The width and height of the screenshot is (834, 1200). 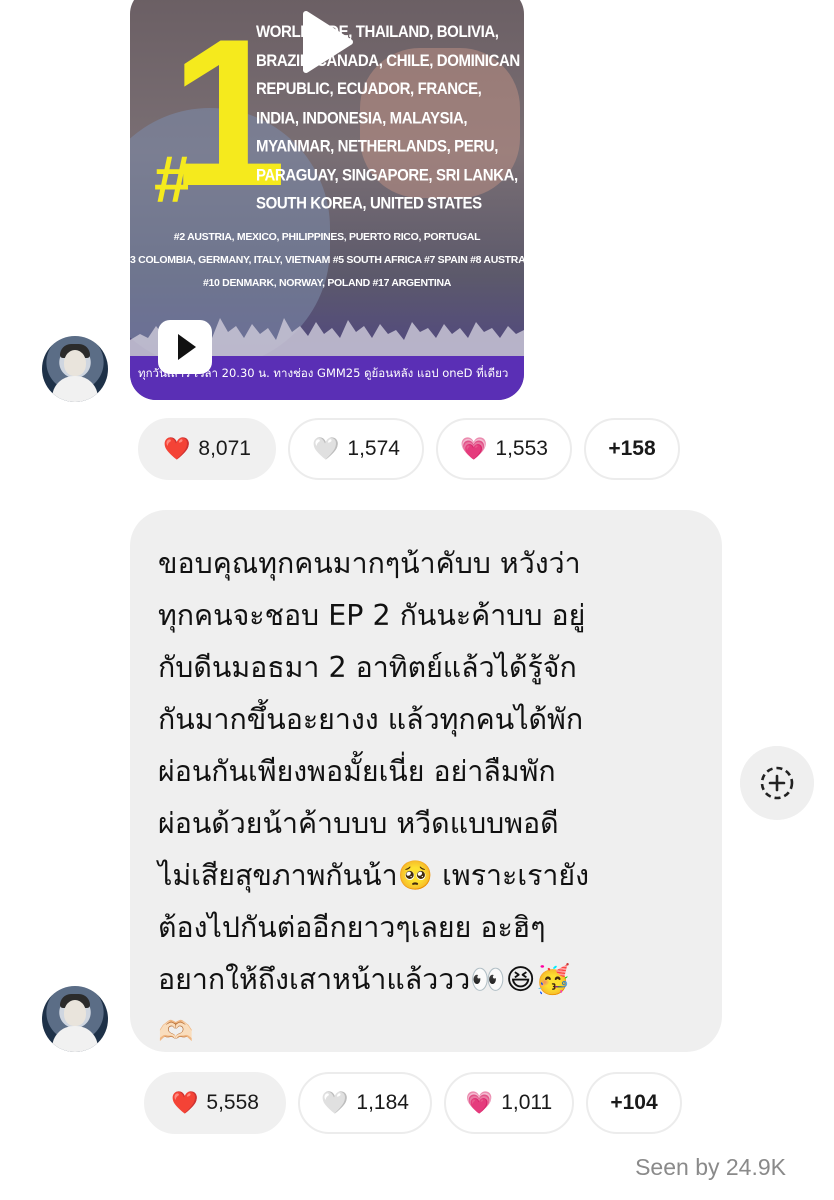 I want to click on reaction-heart-white: 🤍 1,184, so click(x=365, y=1103).